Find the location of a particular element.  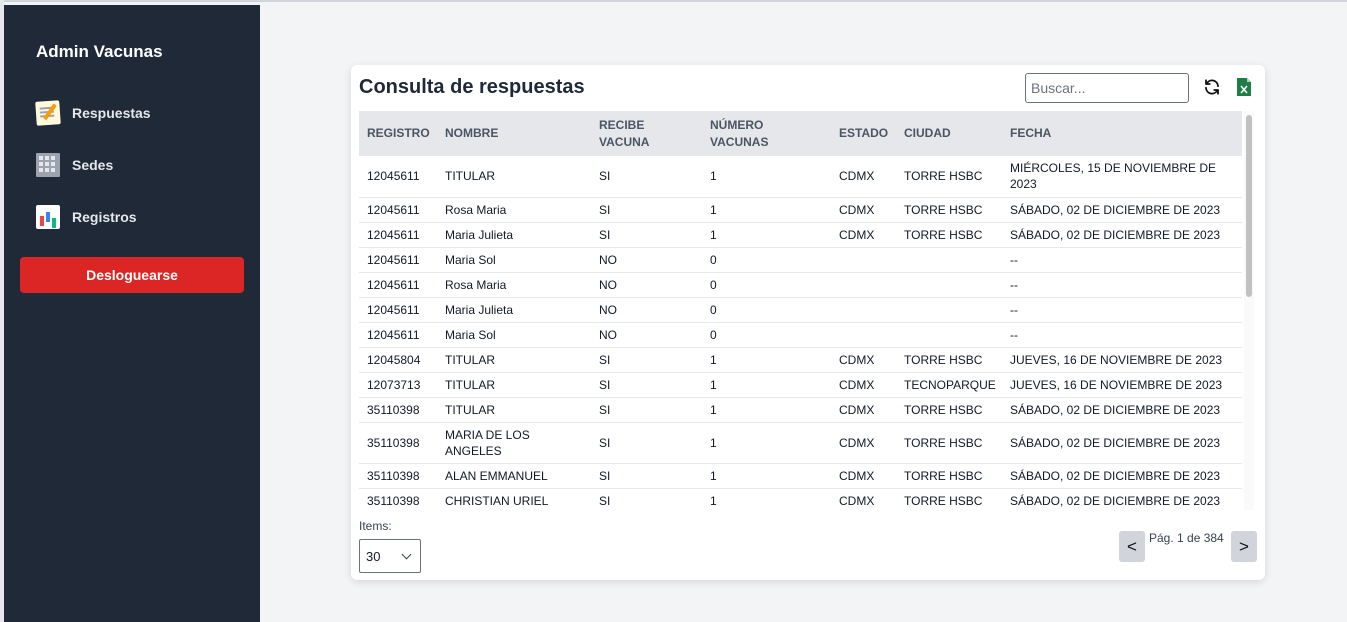

column-header-estado: ESTADO is located at coordinates (863, 133).